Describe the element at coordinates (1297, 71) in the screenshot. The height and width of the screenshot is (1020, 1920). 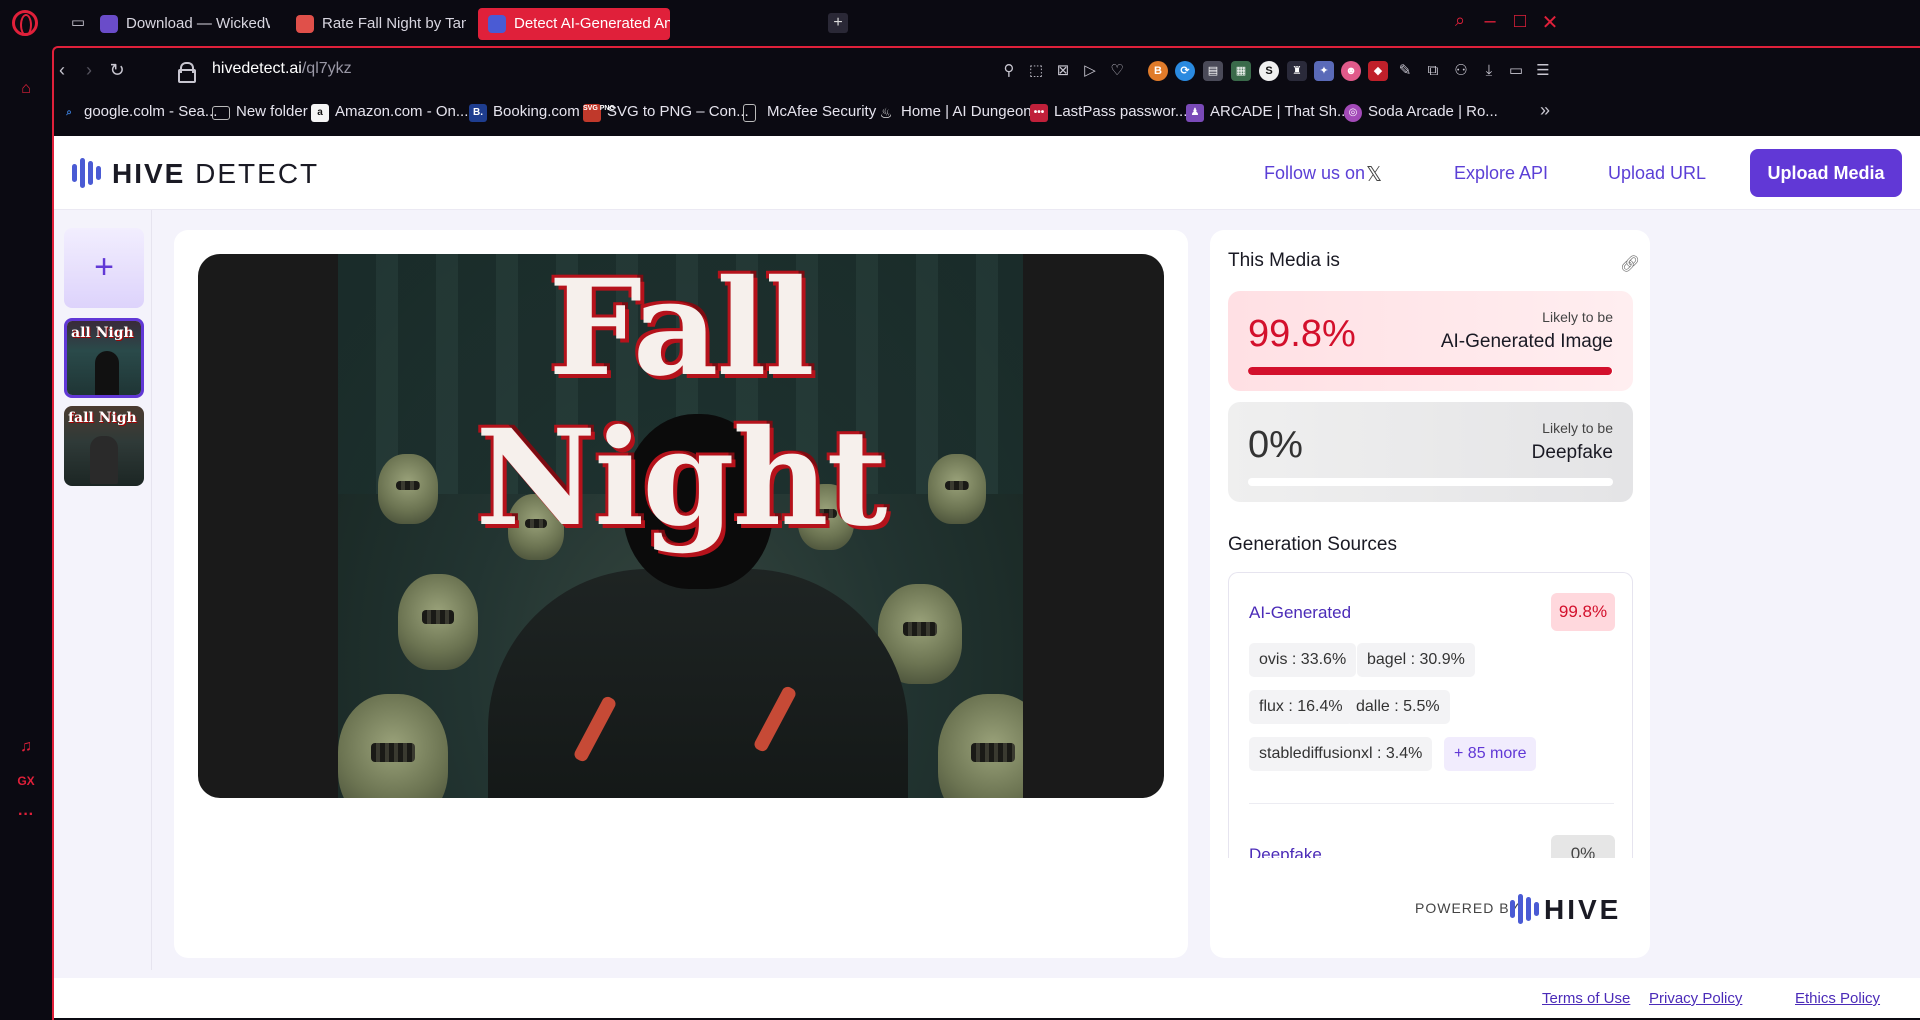
I see `extension-icon: ♜` at that location.